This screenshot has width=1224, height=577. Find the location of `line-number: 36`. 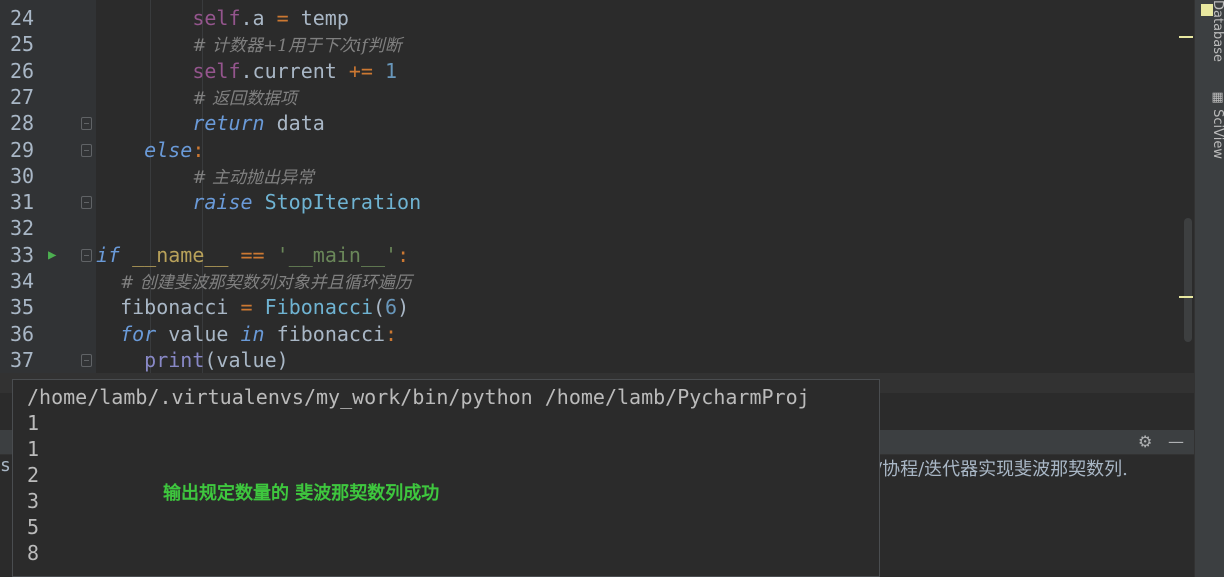

line-number: 36 is located at coordinates (25, 334).